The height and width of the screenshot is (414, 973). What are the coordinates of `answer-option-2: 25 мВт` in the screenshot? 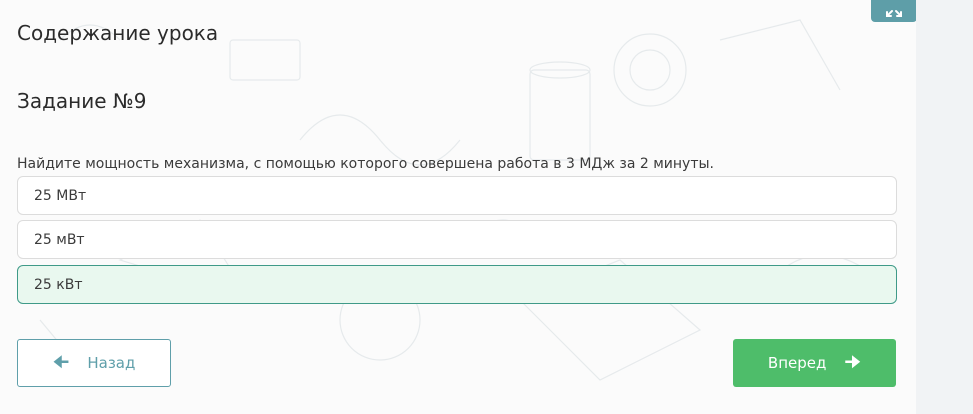 It's located at (457, 239).